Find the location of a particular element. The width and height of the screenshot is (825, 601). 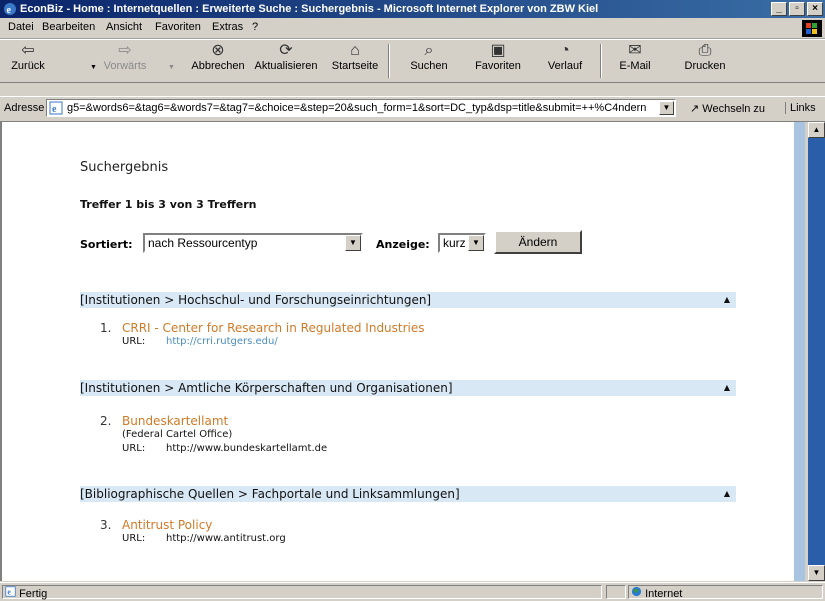

result-title-link: Antitrust Policy is located at coordinates (167, 525).